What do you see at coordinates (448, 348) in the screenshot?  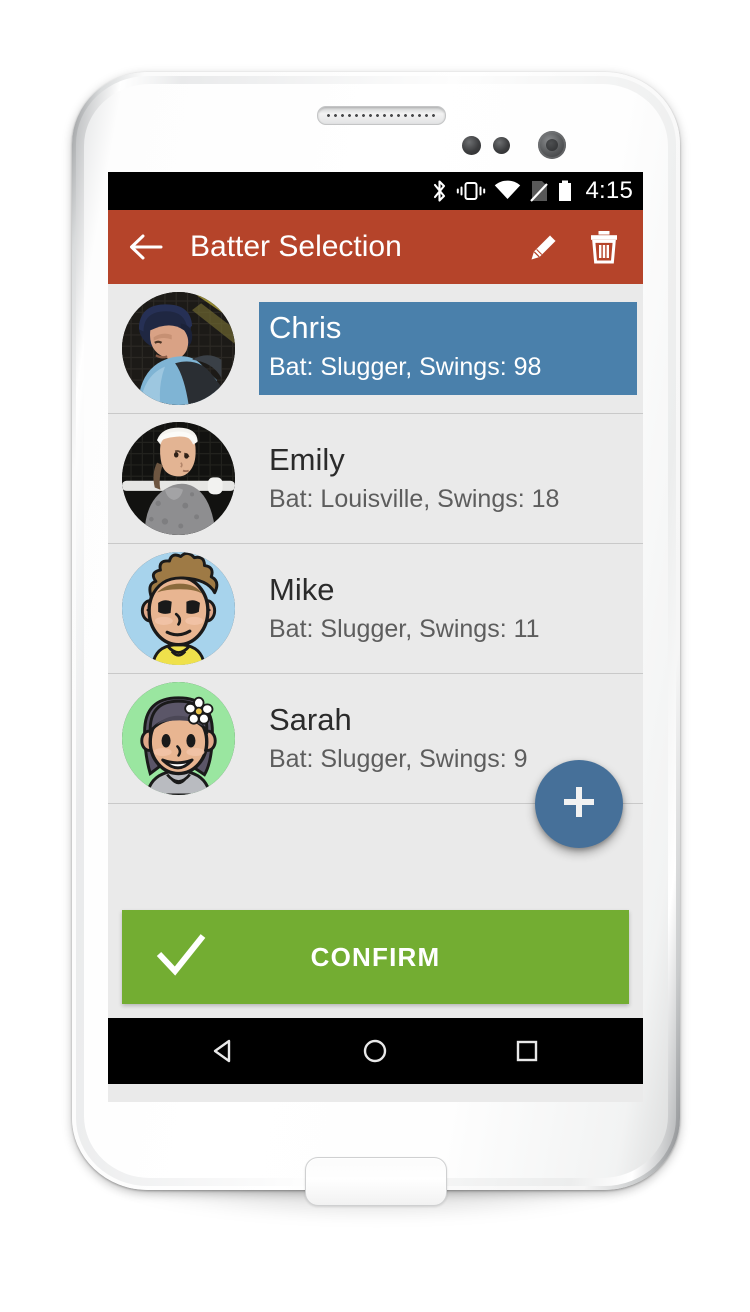 I see `list-item-text: Chris Bat: Slugger, Swings: 98` at bounding box center [448, 348].